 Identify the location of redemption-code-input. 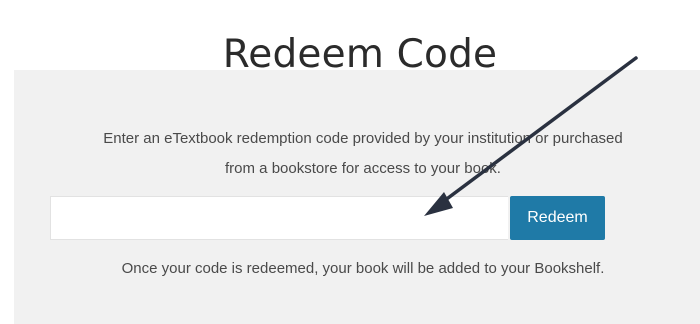
(279, 218).